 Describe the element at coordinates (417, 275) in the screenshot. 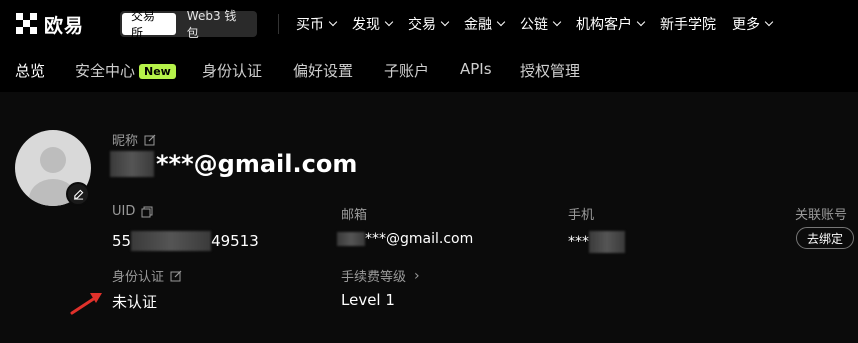

I see `chevron-right-icon: ›` at that location.